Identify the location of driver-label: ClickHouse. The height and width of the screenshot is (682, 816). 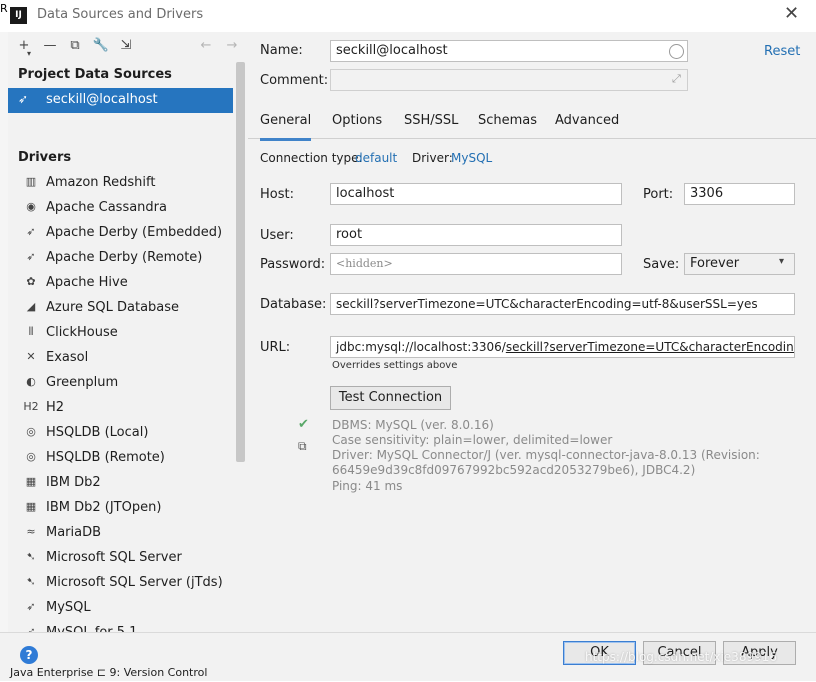
(82, 332).